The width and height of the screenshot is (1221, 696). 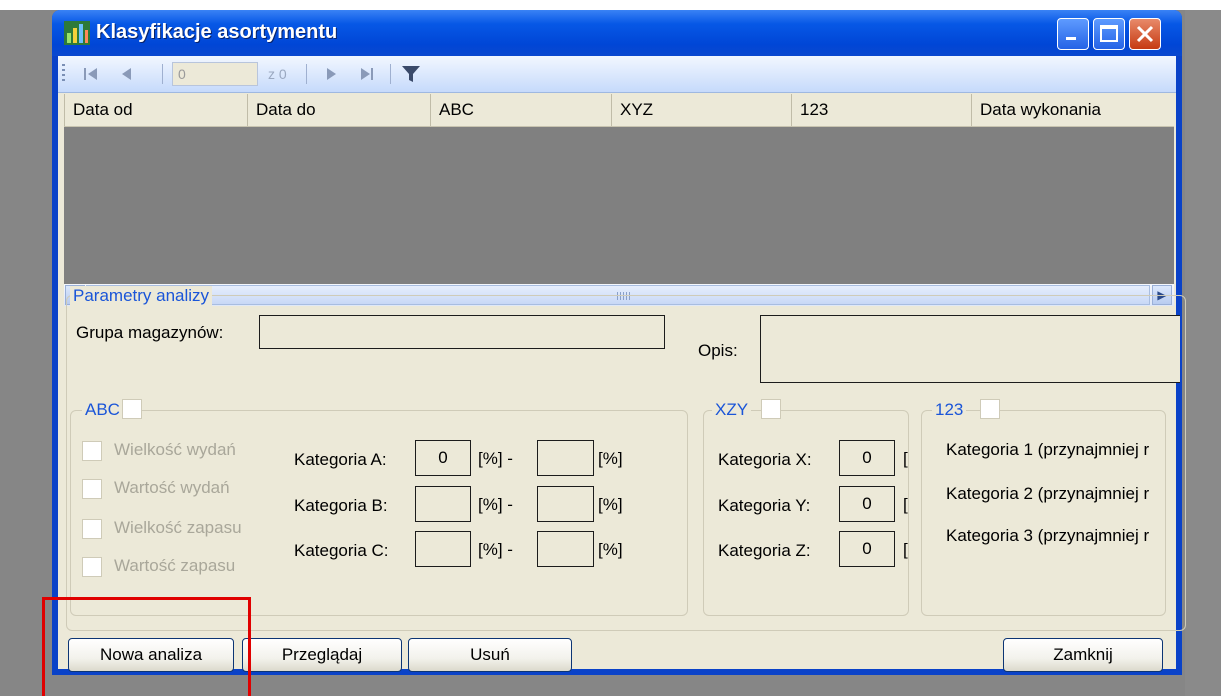 I want to click on wielkosc-zapasu-label: Wielkość zapasu, so click(x=178, y=527).